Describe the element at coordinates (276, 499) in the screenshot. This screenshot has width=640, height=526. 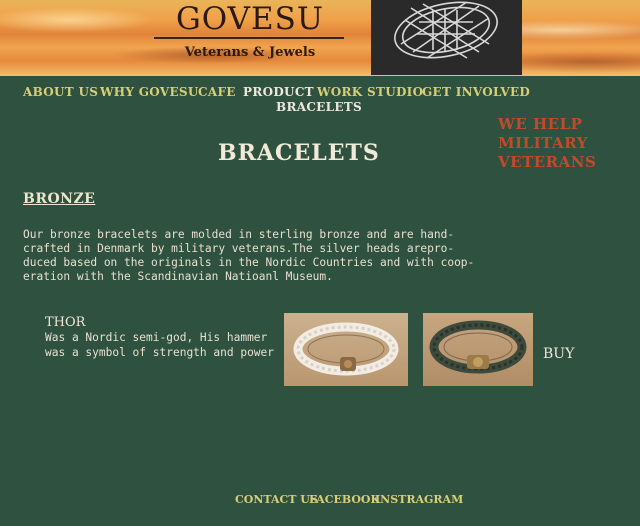
I see `footer-link-contact: CONTACT US` at that location.